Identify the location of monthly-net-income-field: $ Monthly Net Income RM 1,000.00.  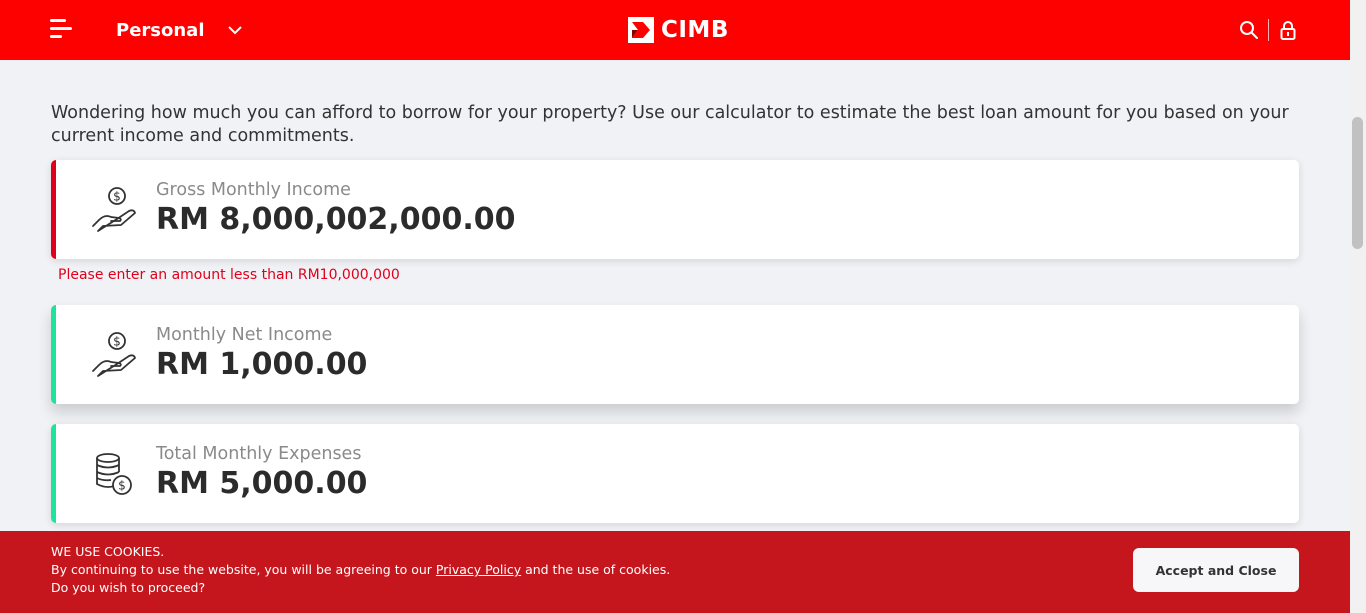
(675, 354).